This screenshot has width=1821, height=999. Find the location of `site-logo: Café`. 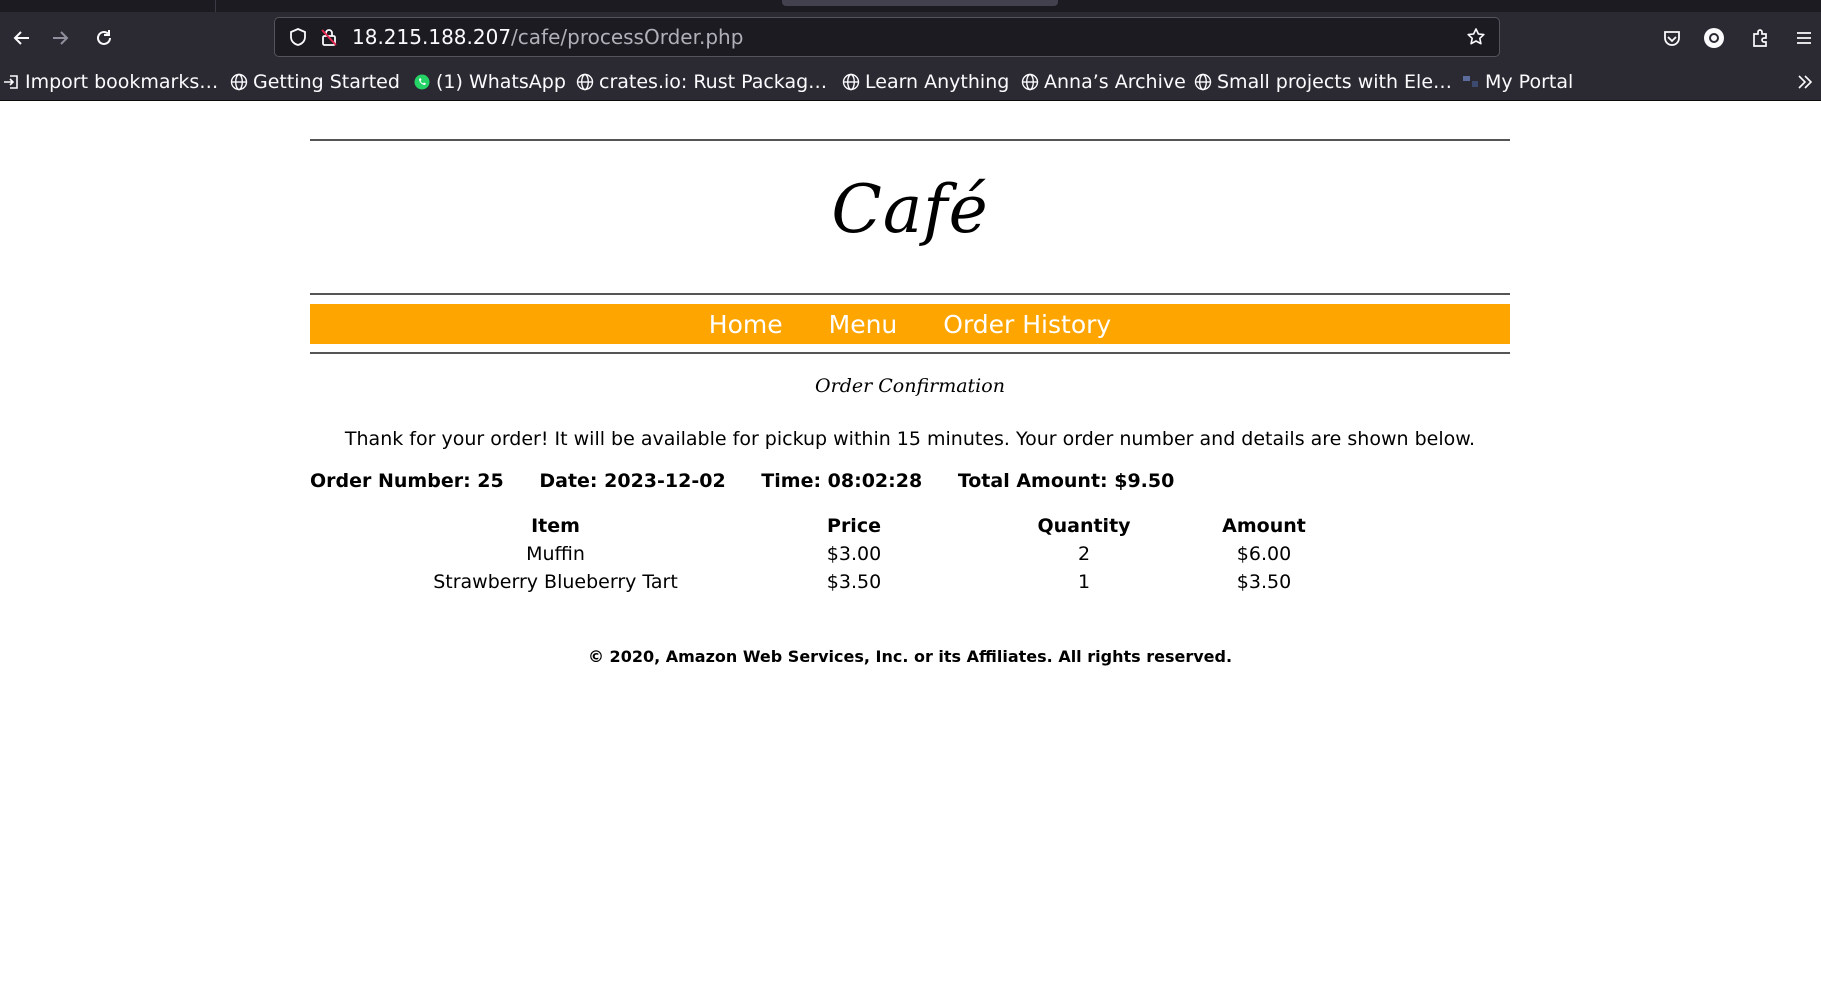

site-logo: Café is located at coordinates (910, 209).